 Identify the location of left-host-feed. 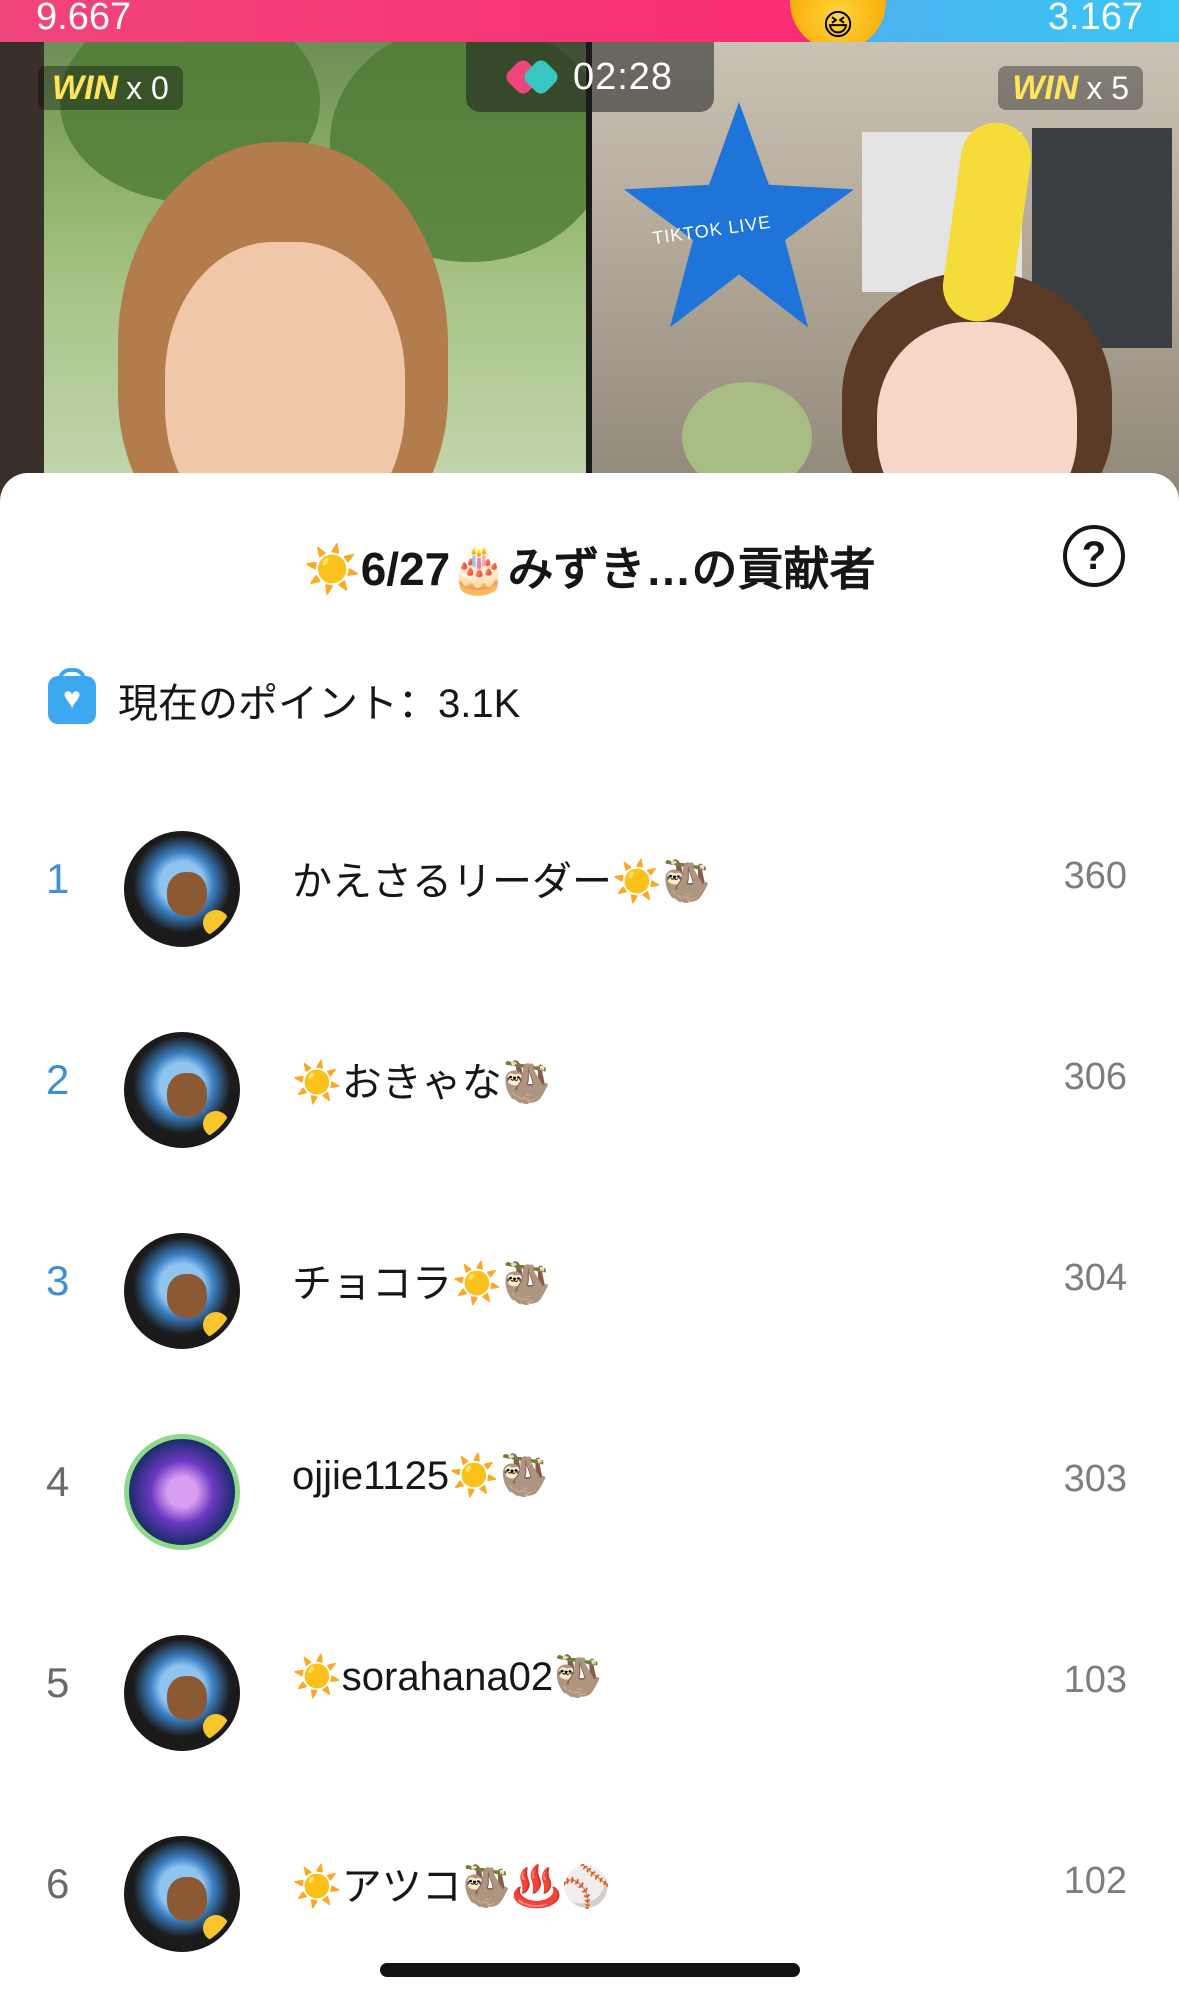
(293, 277).